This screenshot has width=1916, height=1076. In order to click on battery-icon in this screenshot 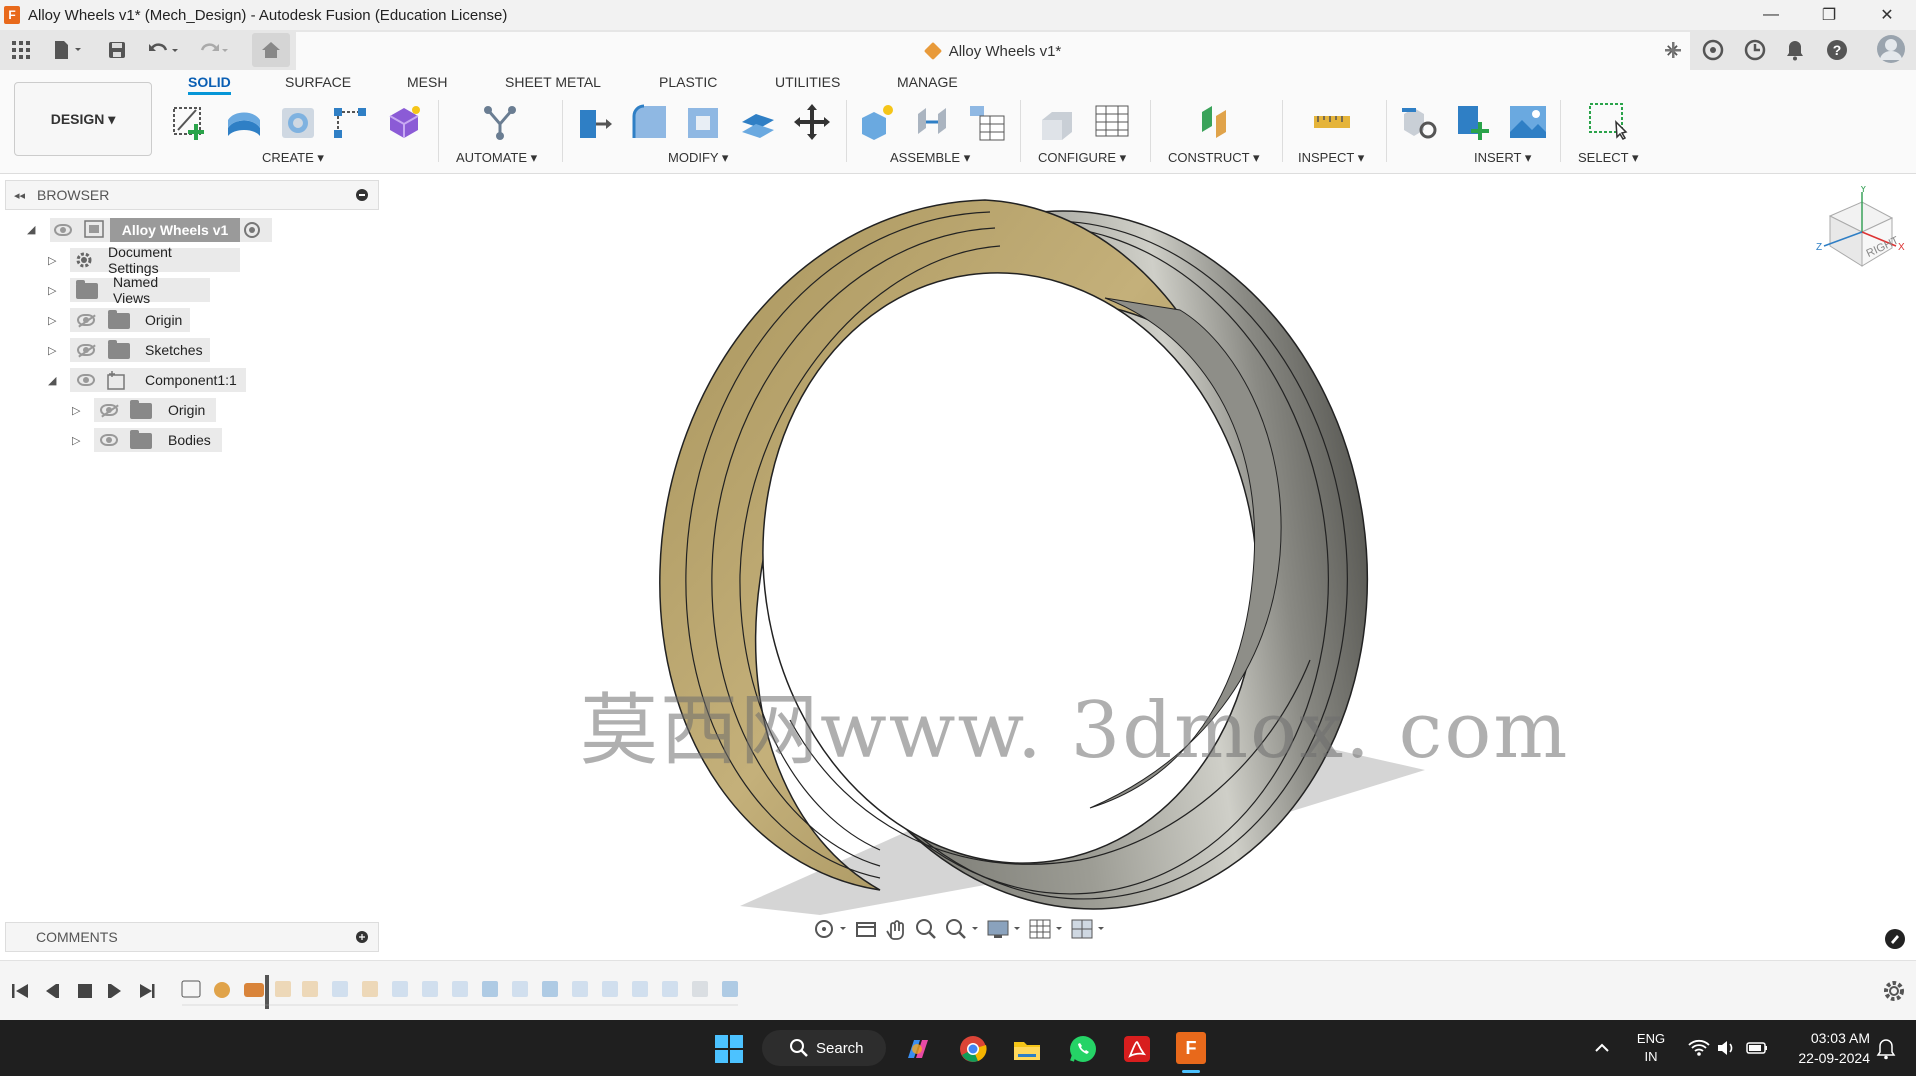, I will do `click(1757, 1048)`.